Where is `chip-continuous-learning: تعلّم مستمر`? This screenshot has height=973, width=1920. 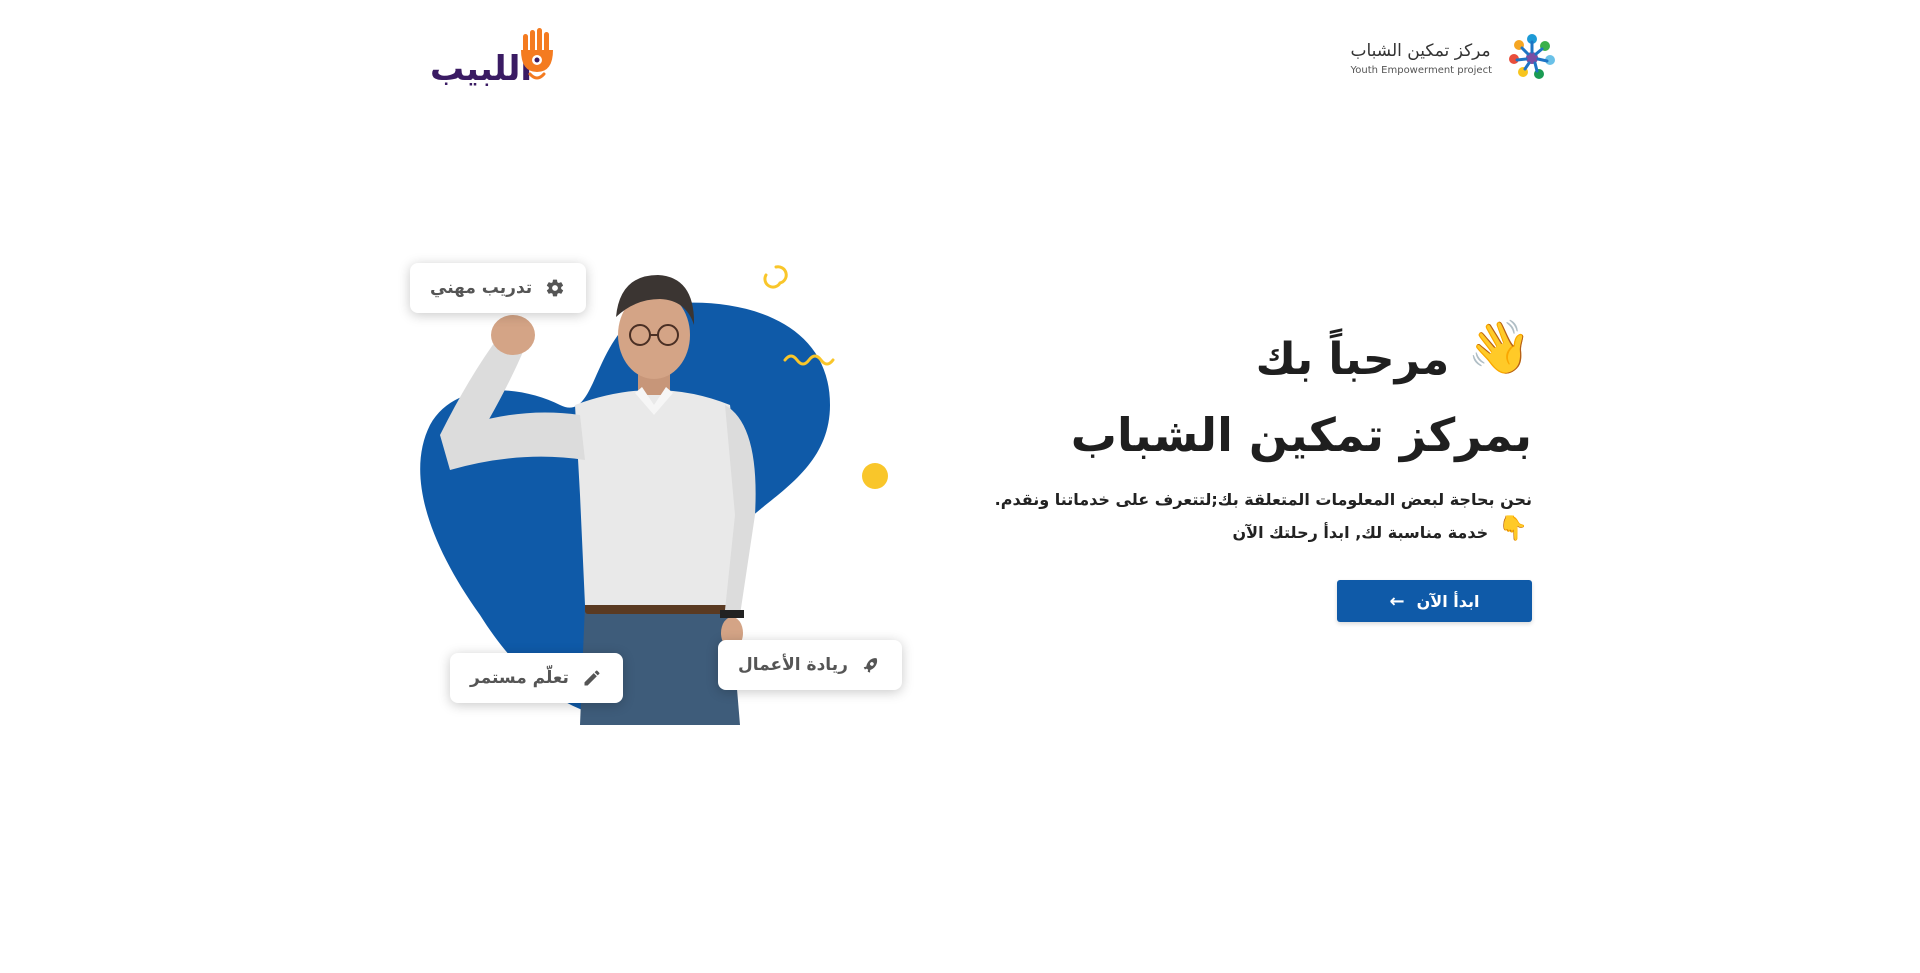 chip-continuous-learning: تعلّم مستمر is located at coordinates (536, 678).